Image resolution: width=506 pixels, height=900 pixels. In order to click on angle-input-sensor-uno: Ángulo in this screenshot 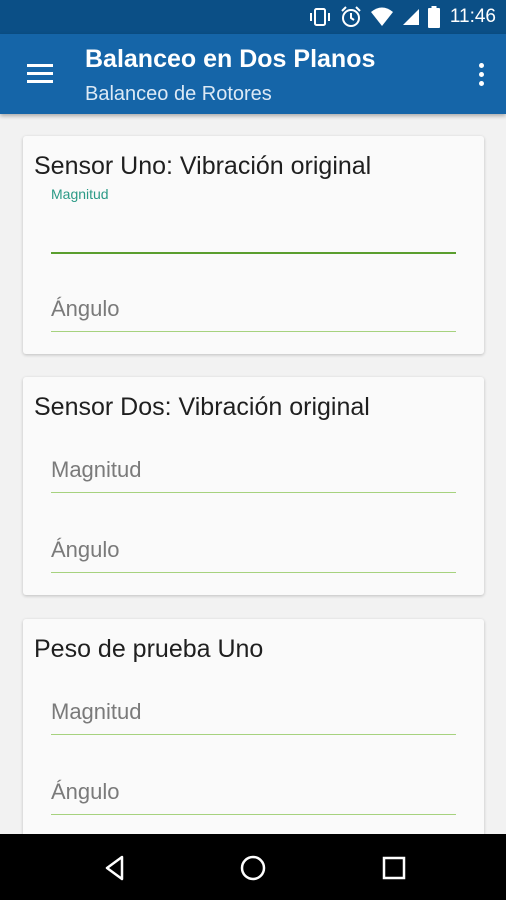, I will do `click(253, 311)`.